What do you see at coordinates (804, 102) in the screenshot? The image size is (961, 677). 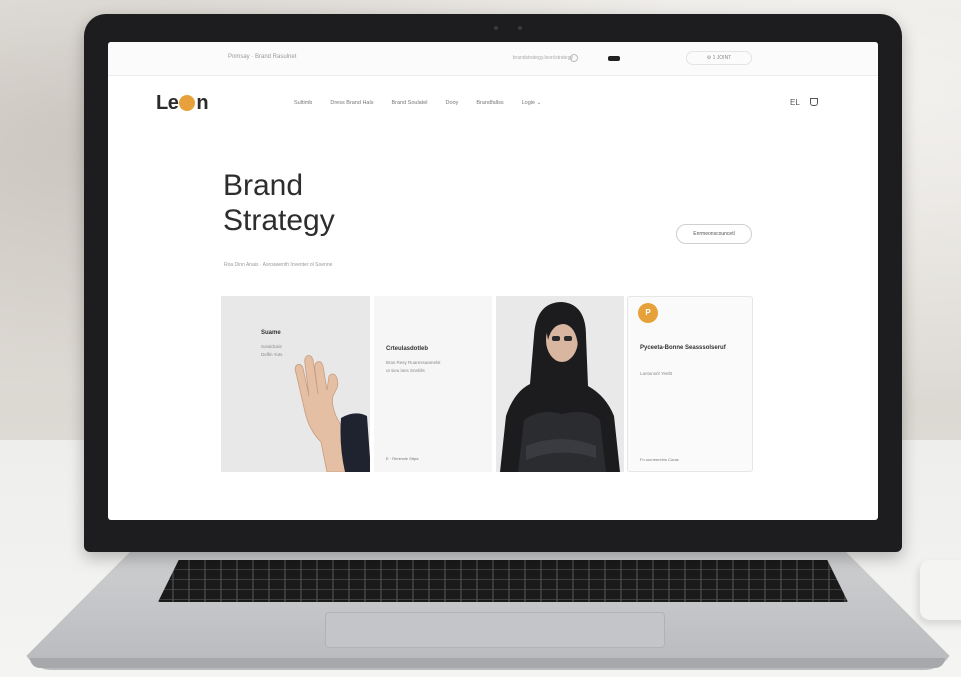 I see `header-actions: EL` at bounding box center [804, 102].